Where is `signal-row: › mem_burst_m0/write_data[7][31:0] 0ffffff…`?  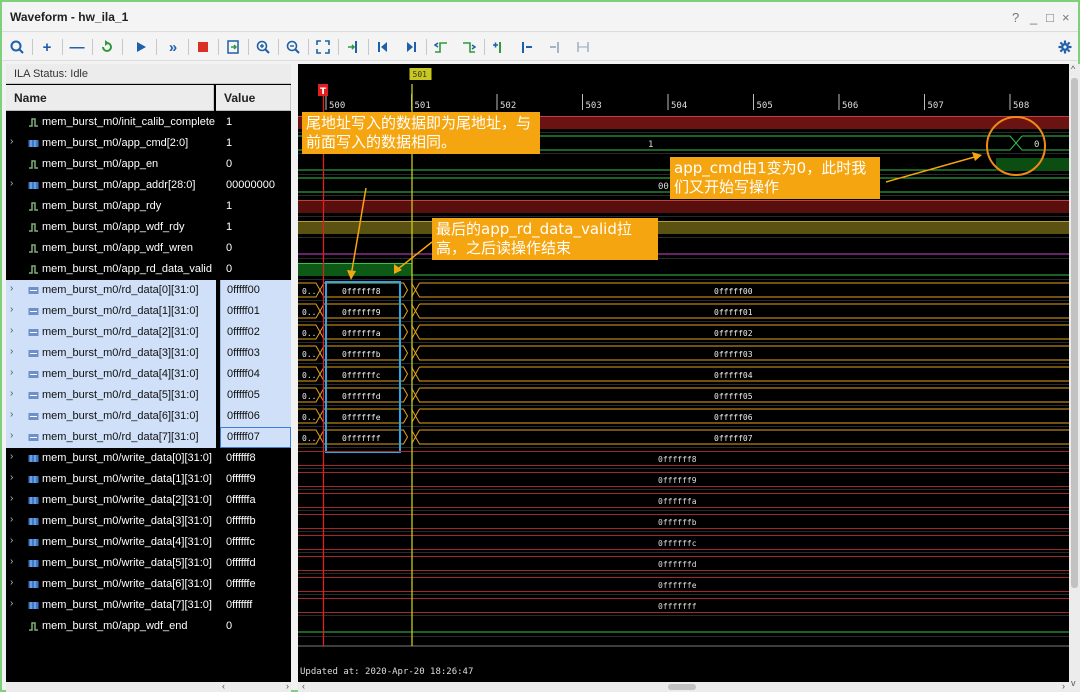
signal-row: › mem_burst_m0/write_data[7][31:0] 0ffffff… is located at coordinates (148, 605).